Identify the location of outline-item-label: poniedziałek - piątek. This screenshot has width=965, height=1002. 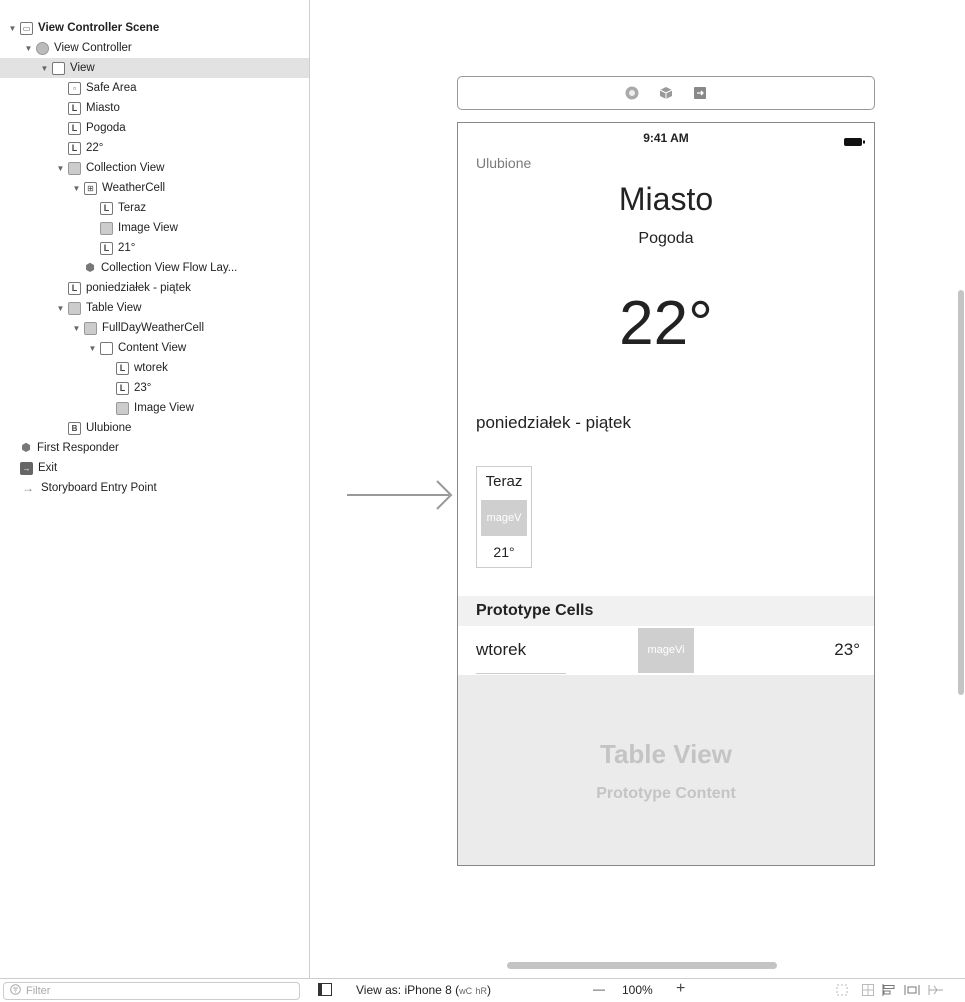
(138, 288).